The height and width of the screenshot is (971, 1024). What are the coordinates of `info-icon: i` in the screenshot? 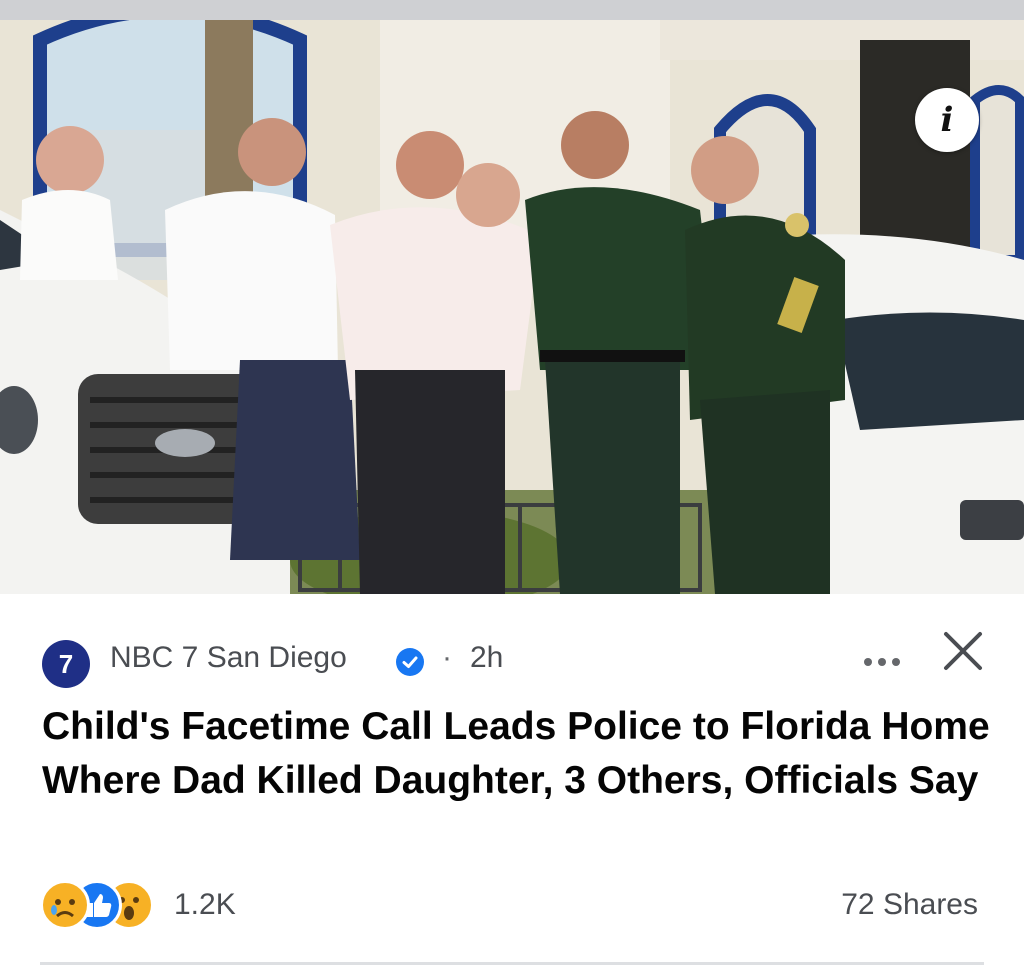 It's located at (947, 120).